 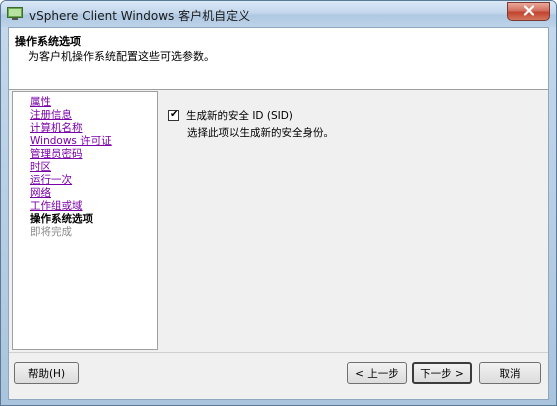 I want to click on step-network: 网络, so click(x=85, y=193).